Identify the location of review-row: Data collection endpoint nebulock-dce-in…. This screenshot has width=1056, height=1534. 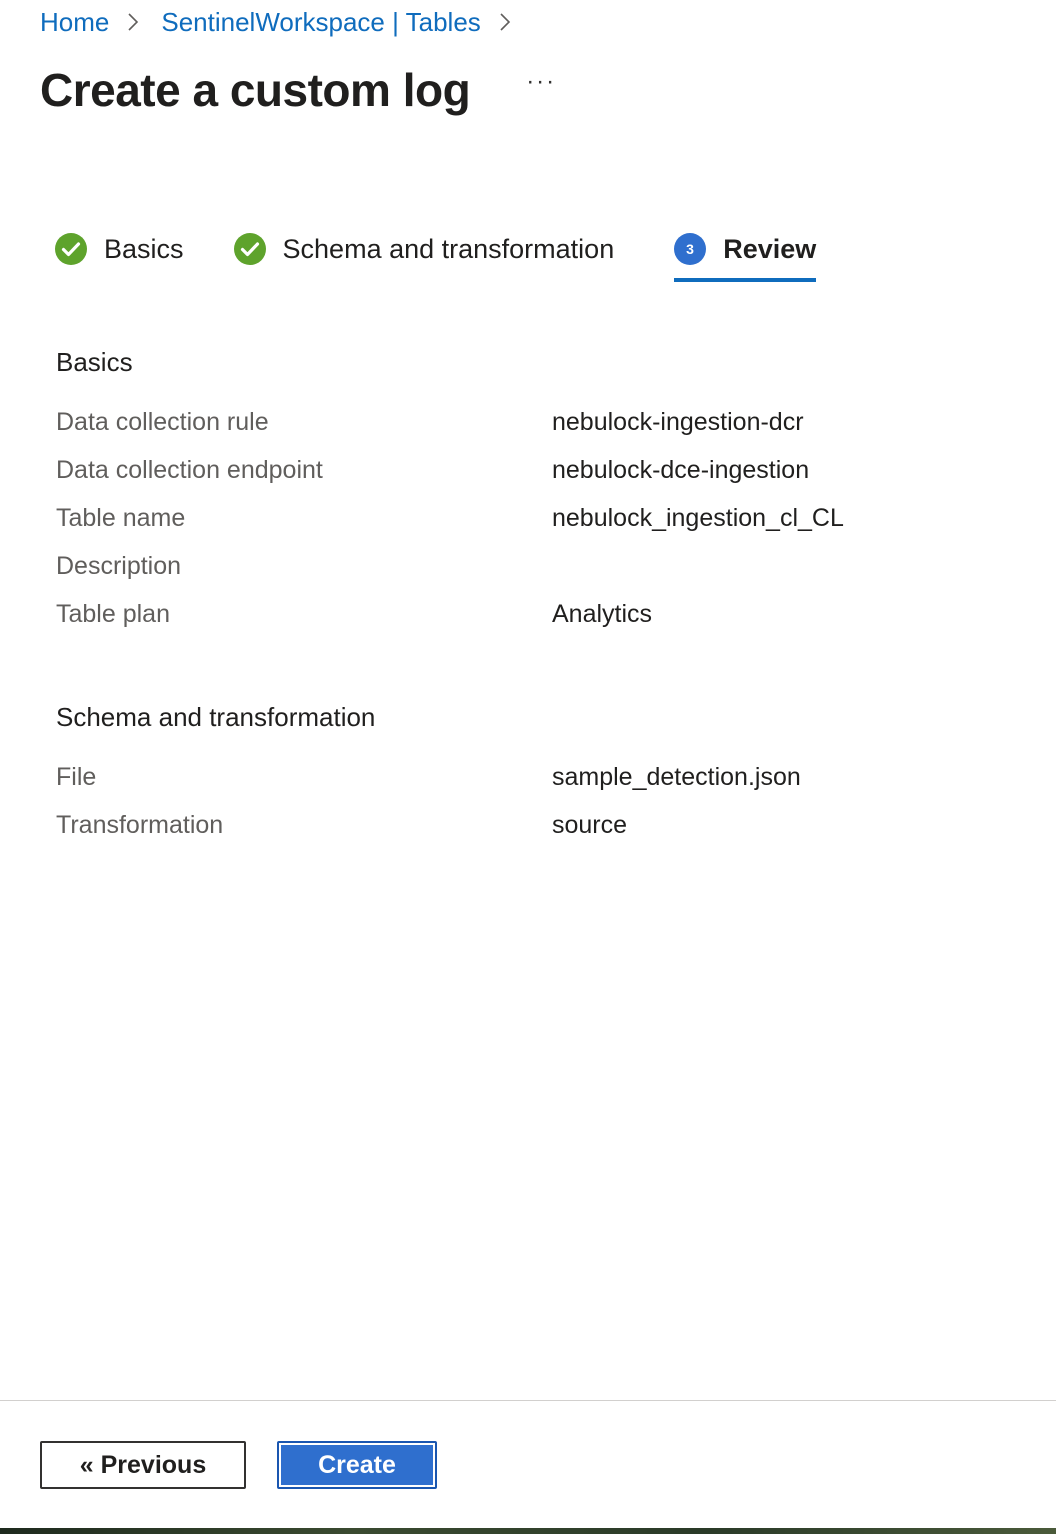
(536, 470).